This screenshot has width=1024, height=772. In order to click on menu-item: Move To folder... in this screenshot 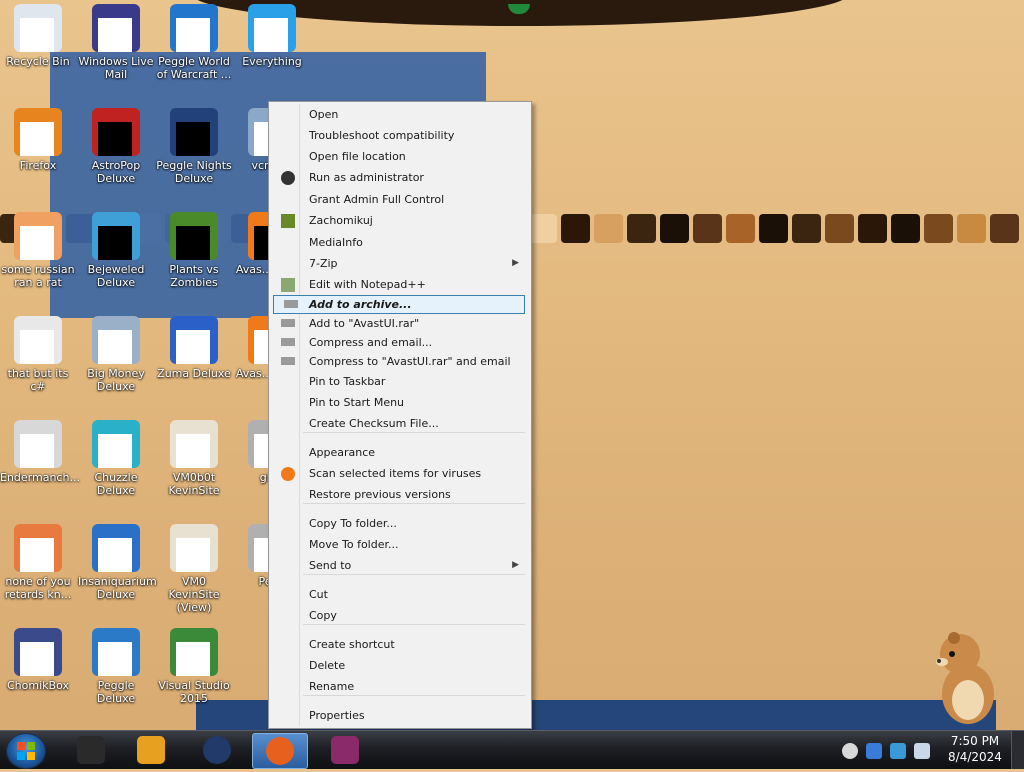, I will do `click(399, 544)`.